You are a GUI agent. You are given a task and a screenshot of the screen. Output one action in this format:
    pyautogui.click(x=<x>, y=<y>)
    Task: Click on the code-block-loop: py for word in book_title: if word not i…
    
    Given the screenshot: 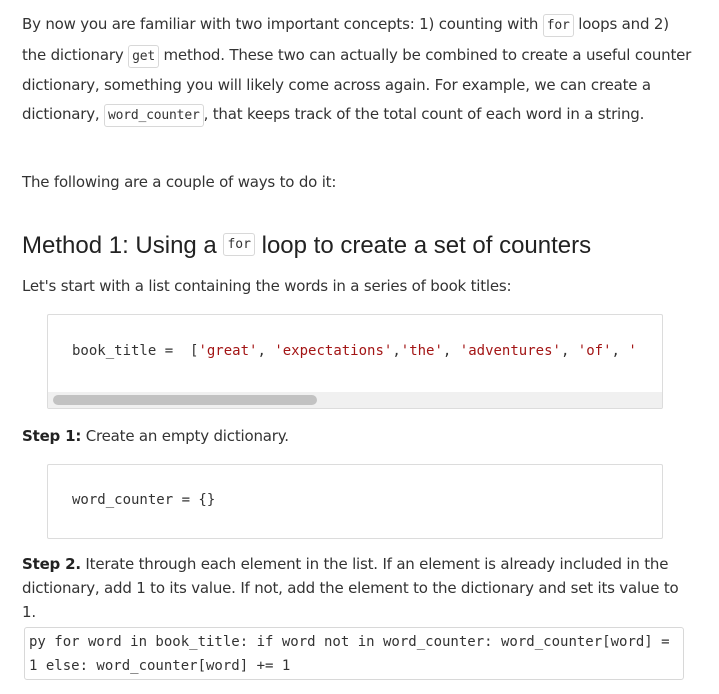 What is the action you would take?
    pyautogui.click(x=354, y=653)
    